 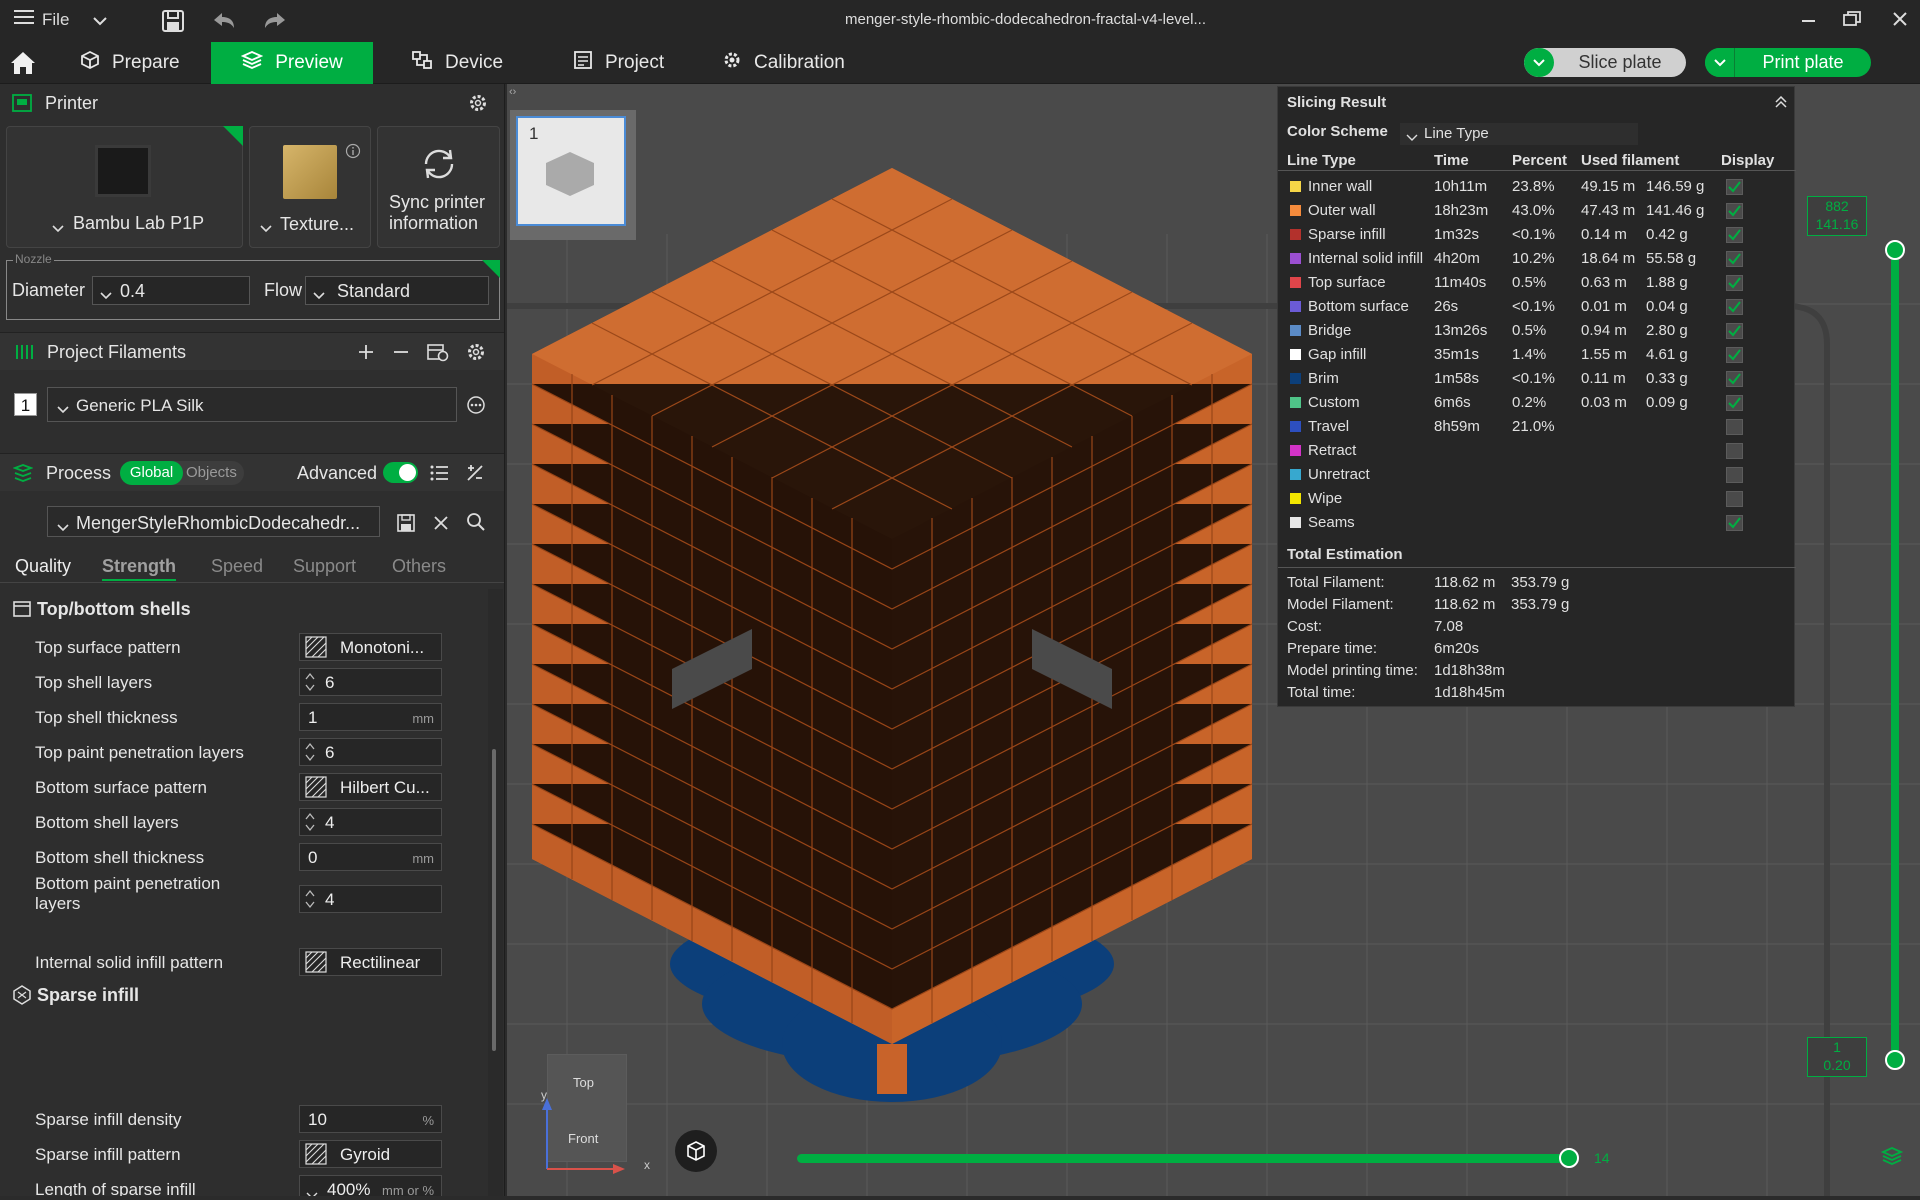 What do you see at coordinates (1781, 103) in the screenshot?
I see `collapse-icon` at bounding box center [1781, 103].